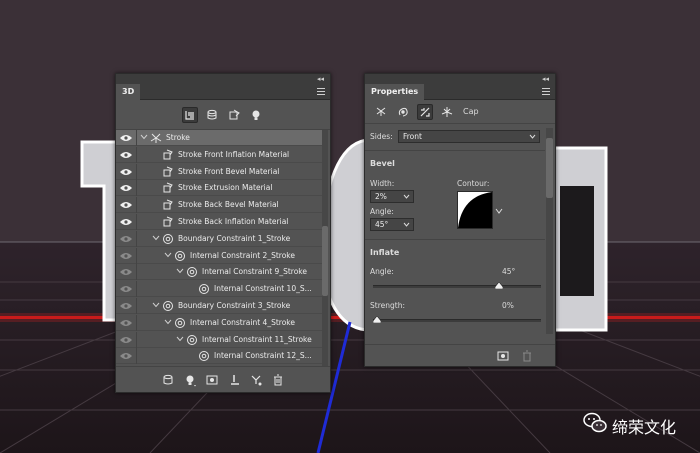 Image resolution: width=700 pixels, height=453 pixels. What do you see at coordinates (190, 114) in the screenshot?
I see `scene-filter-icon` at bounding box center [190, 114].